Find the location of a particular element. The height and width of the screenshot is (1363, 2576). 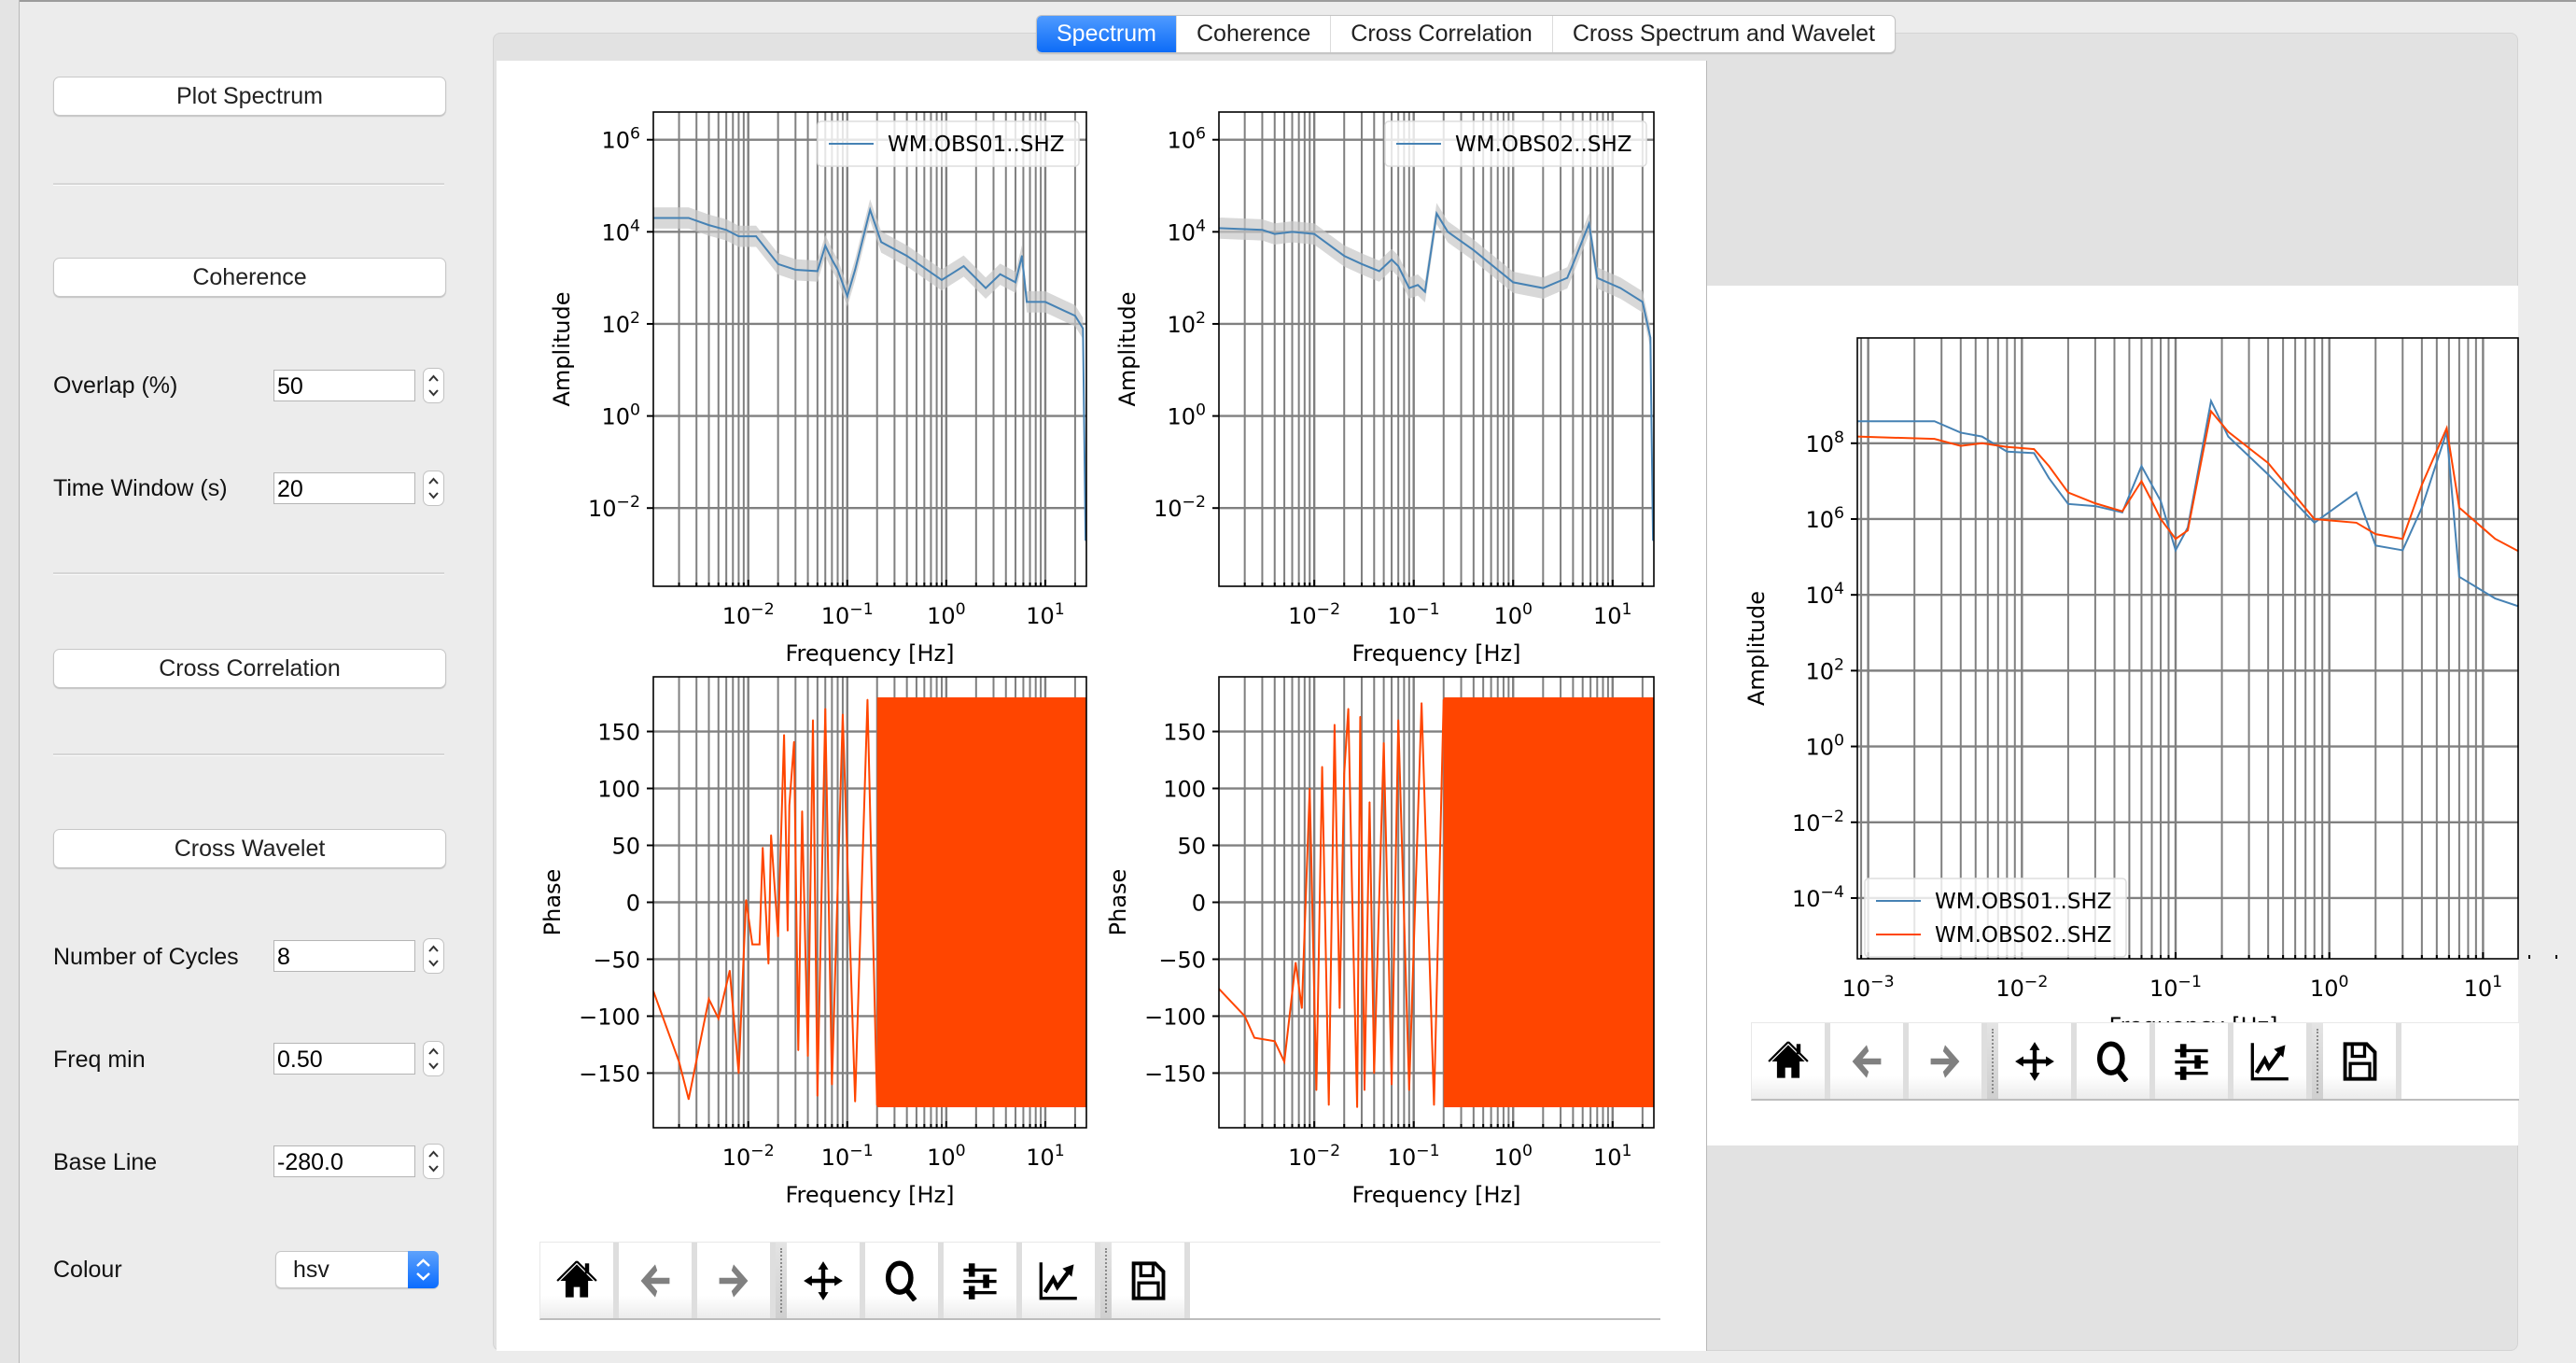

cross-wavelet-button: Cross Wavelet is located at coordinates (249, 848).